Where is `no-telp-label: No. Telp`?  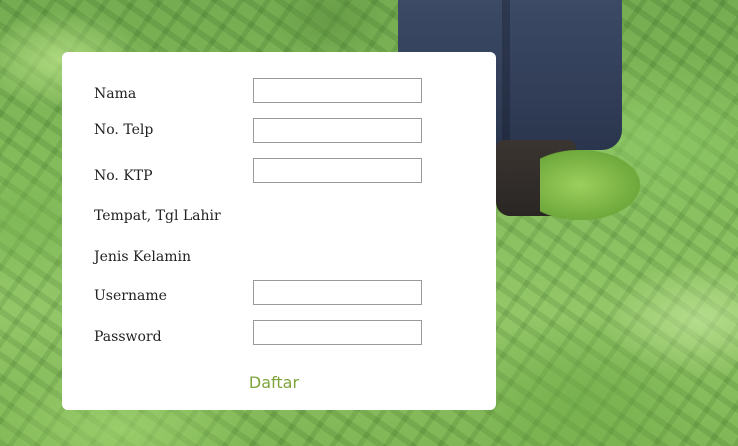
no-telp-label: No. Telp is located at coordinates (124, 130).